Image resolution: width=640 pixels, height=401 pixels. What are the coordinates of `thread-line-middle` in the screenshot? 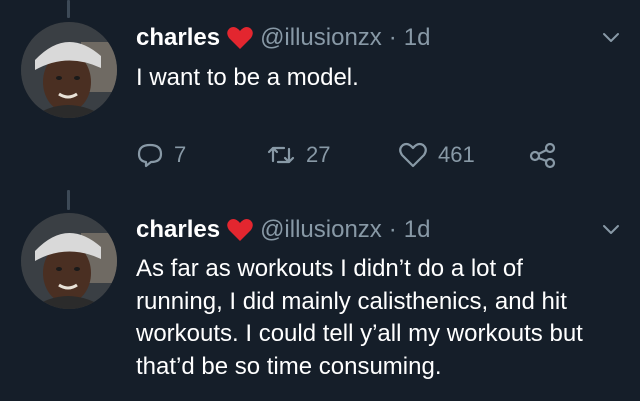 It's located at (68, 200).